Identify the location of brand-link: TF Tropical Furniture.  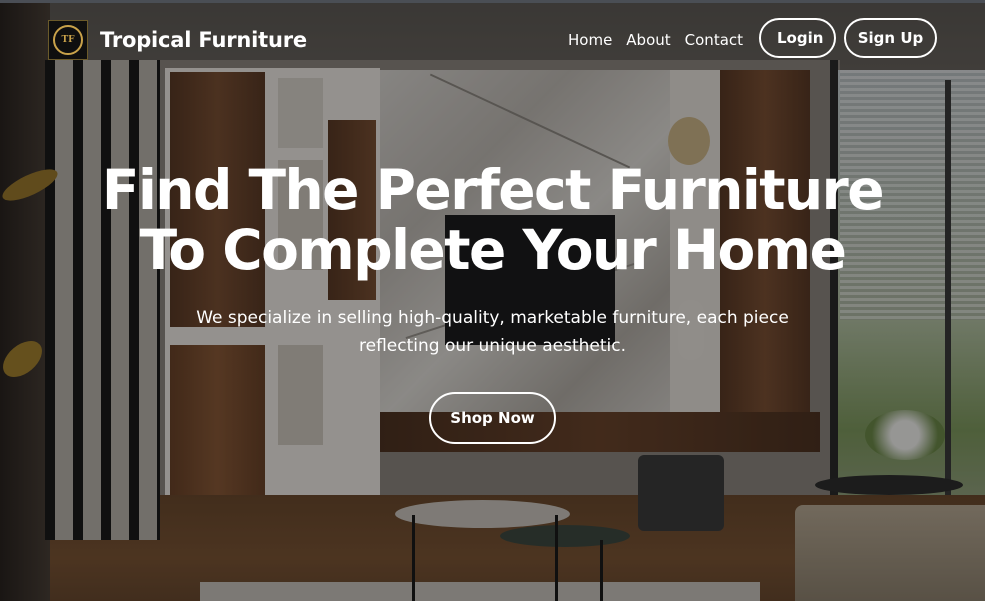
(177, 40).